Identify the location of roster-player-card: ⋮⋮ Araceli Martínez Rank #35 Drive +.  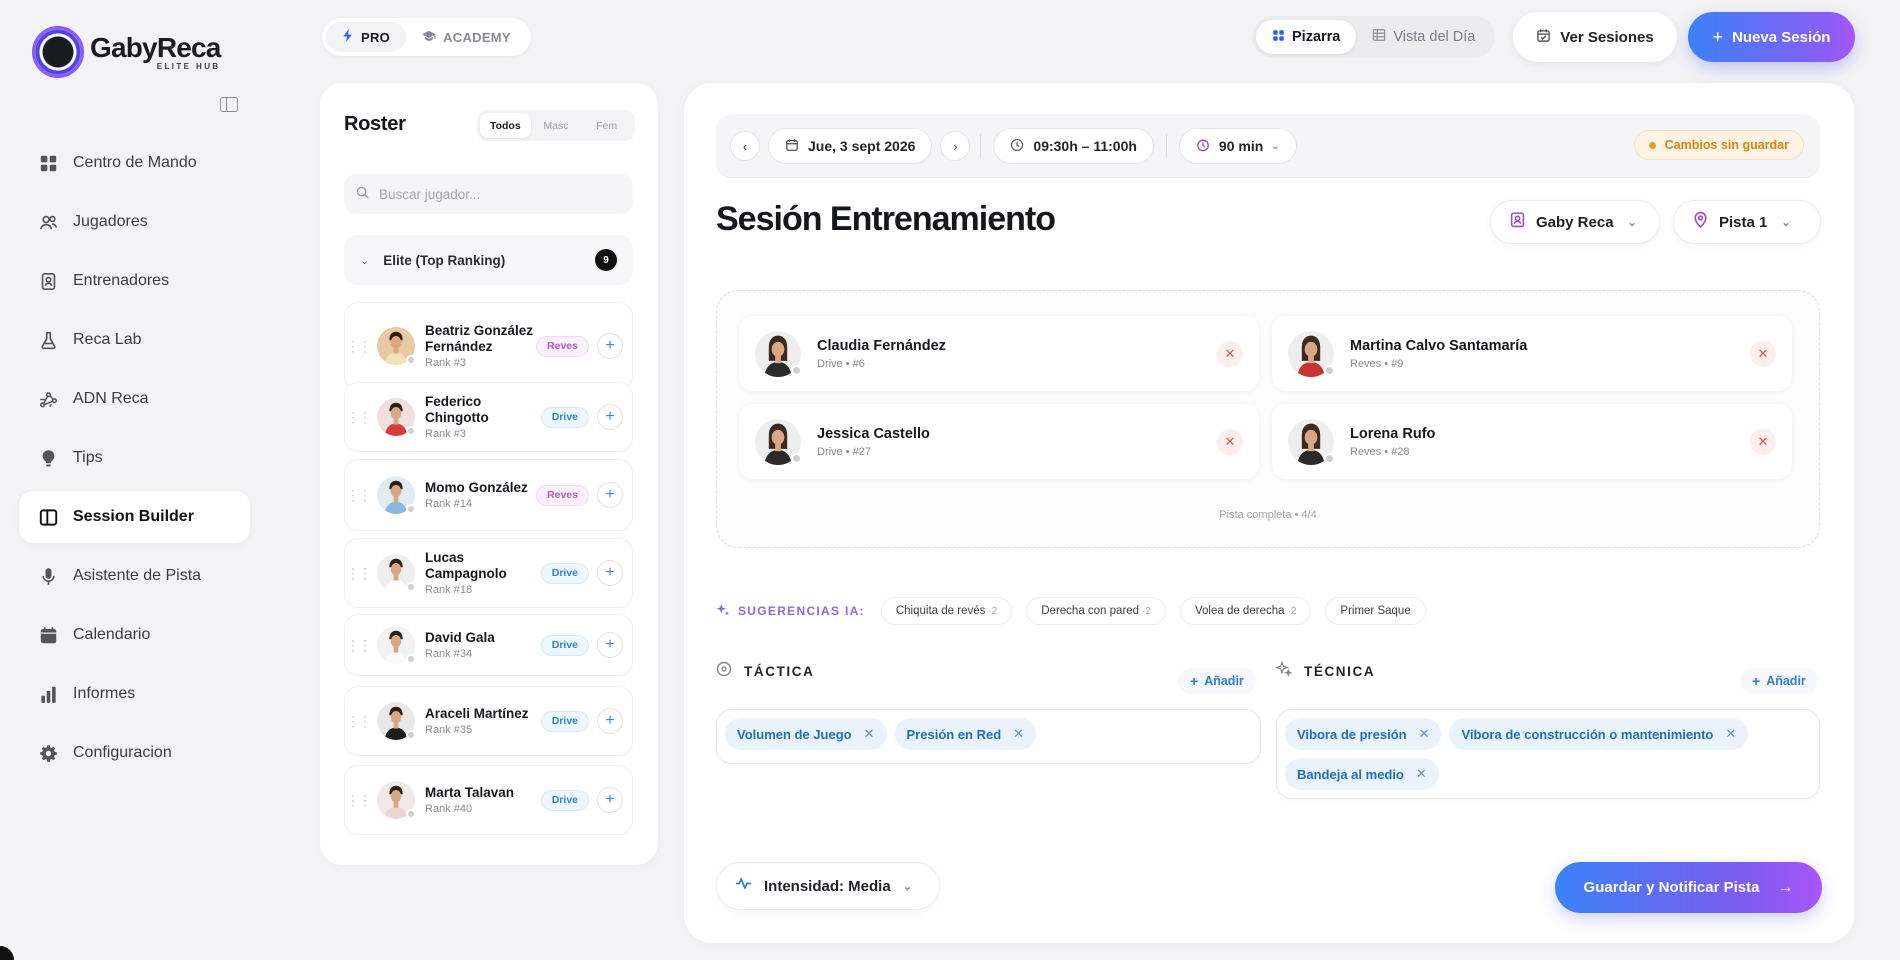
(488, 721).